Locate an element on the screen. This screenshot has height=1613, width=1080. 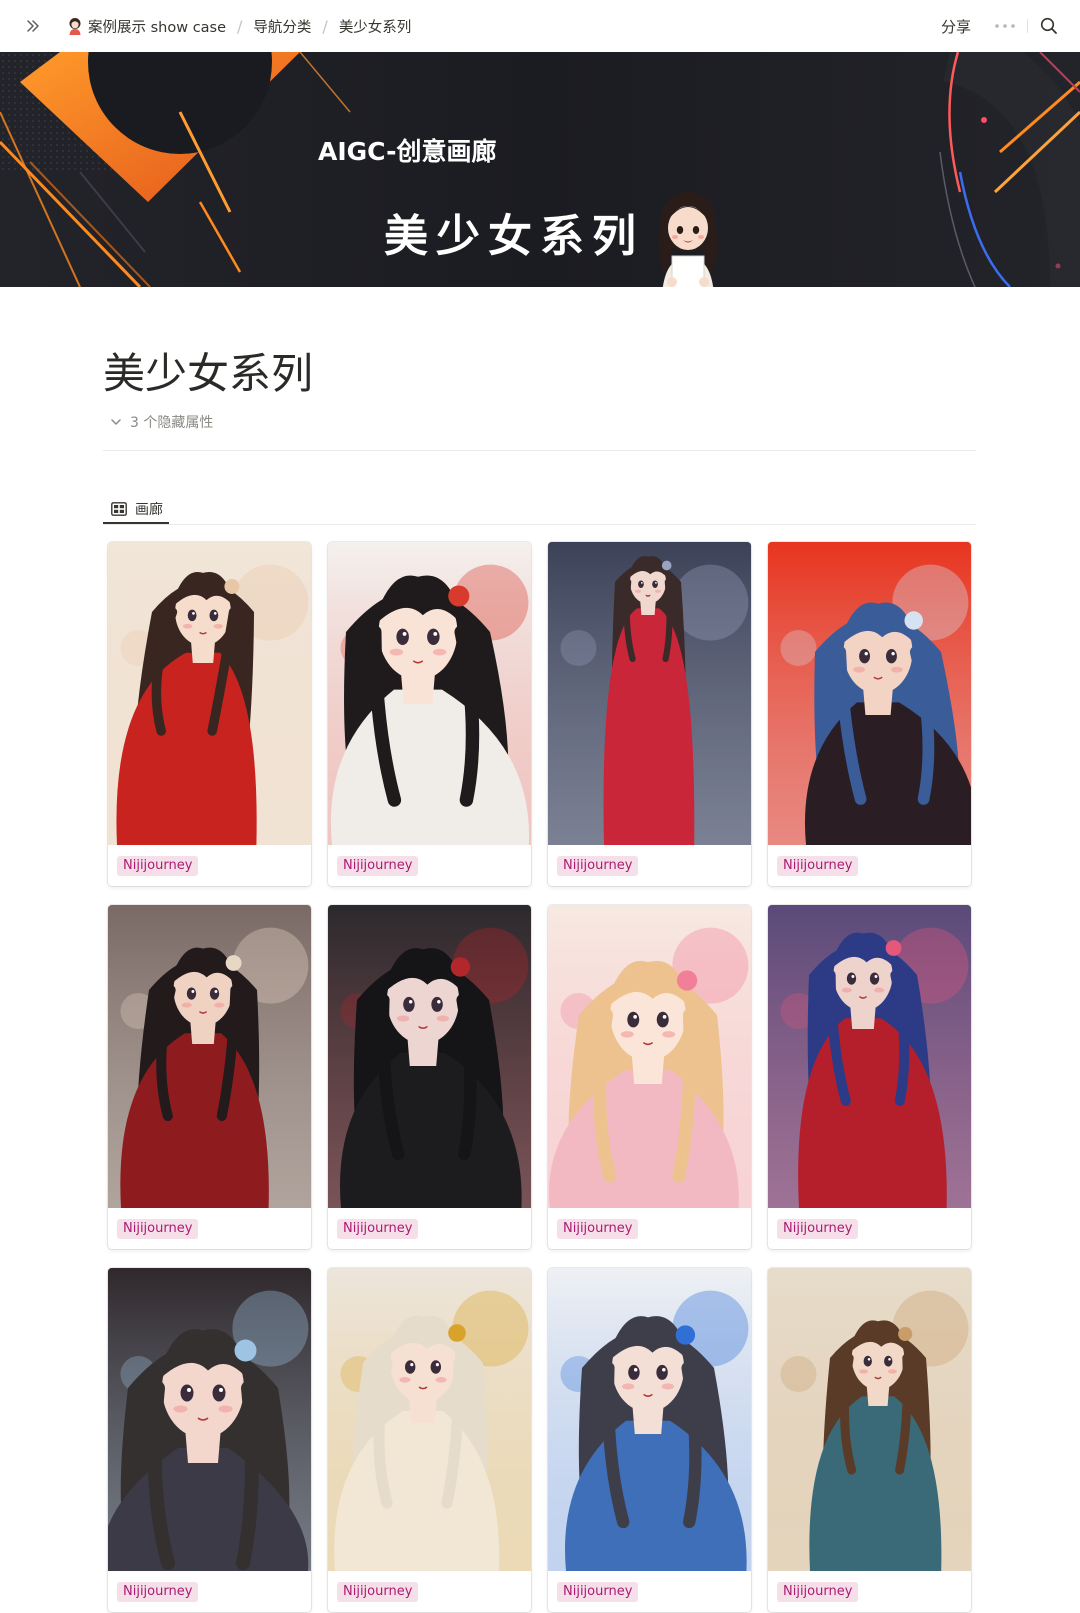
ellipsis-icon is located at coordinates (1005, 26).